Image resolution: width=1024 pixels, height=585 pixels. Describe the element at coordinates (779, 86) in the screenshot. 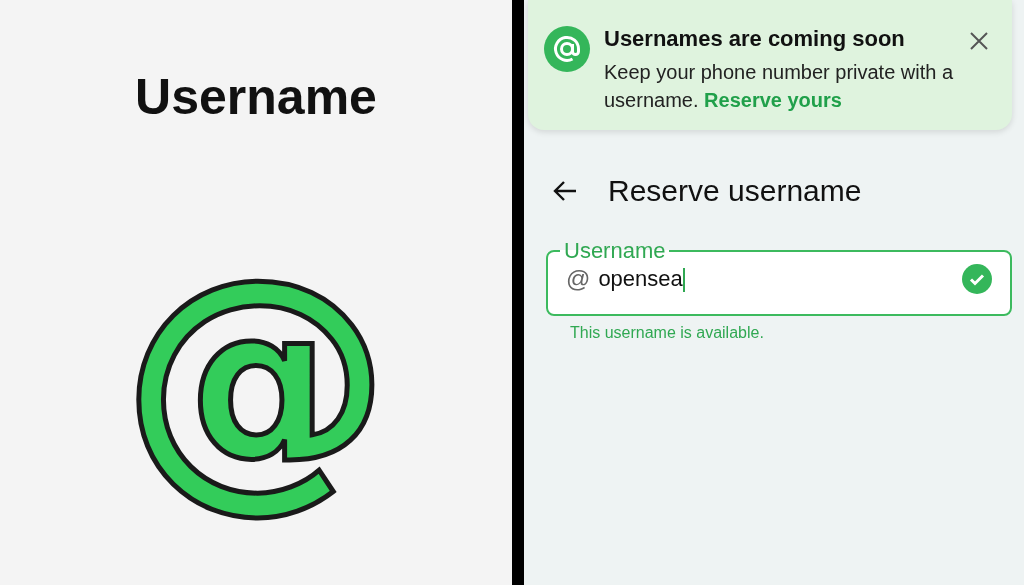

I see `banner-text: Keep your phone number private with a username. Reserve yours` at that location.